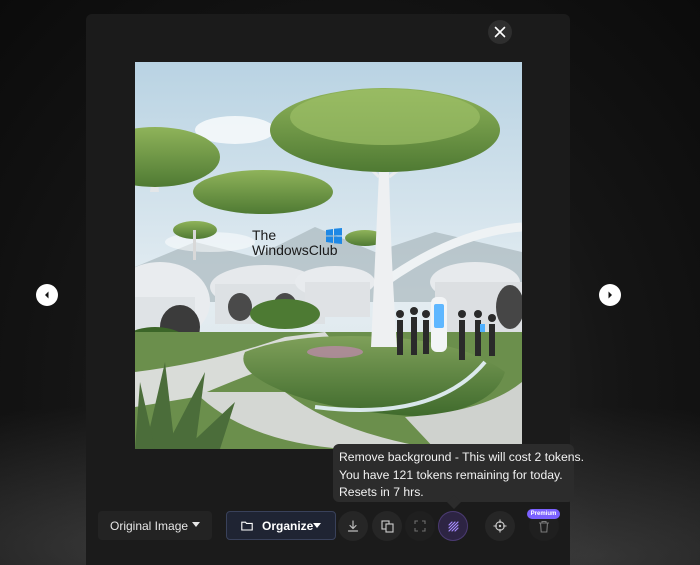 This screenshot has width=700, height=565. Describe the element at coordinates (451, 474) in the screenshot. I see `tooltip-line-remaining: You have 121 tokens remaining for today.` at that location.